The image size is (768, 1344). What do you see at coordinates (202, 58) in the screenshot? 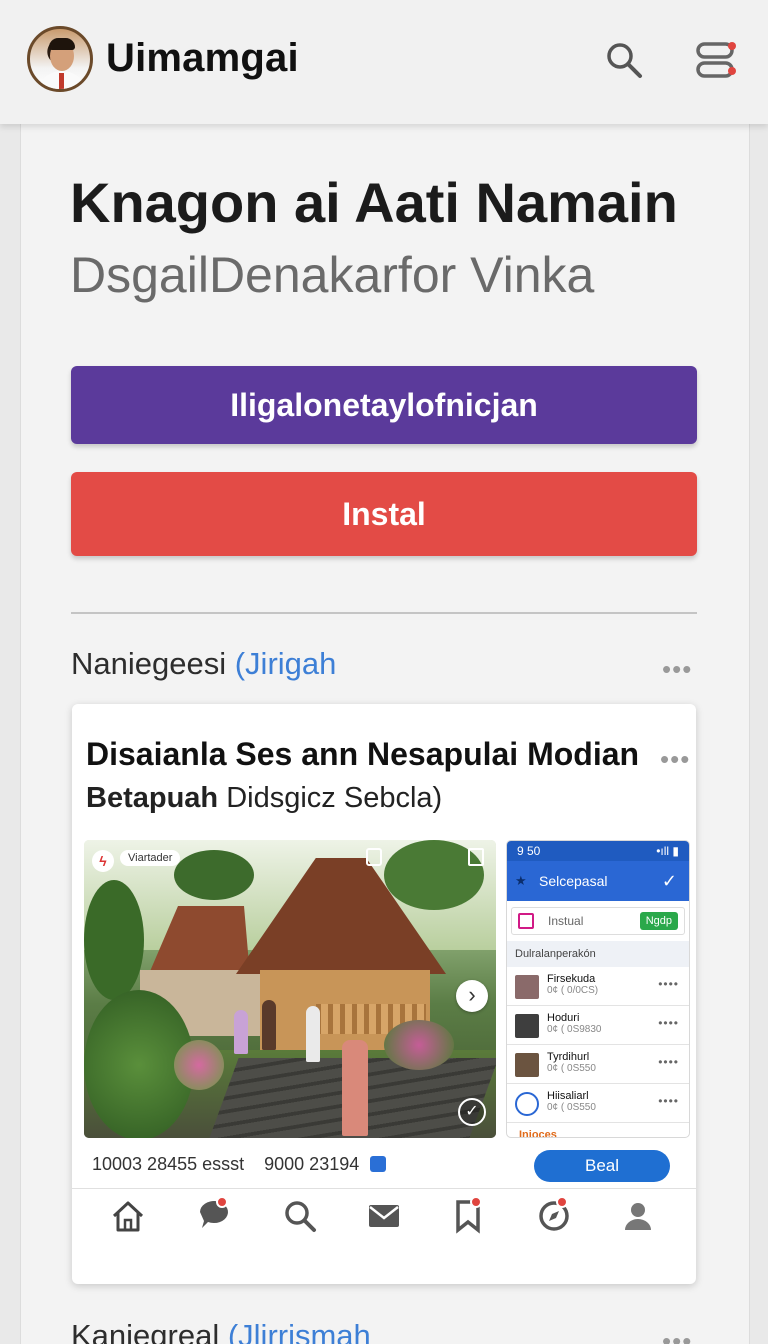
I see `app-title: Uimamgai` at bounding box center [202, 58].